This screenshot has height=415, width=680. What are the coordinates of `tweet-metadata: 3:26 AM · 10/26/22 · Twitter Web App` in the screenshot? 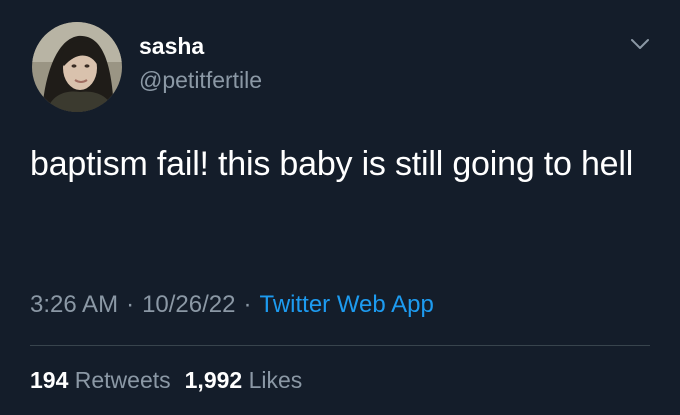 It's located at (232, 305).